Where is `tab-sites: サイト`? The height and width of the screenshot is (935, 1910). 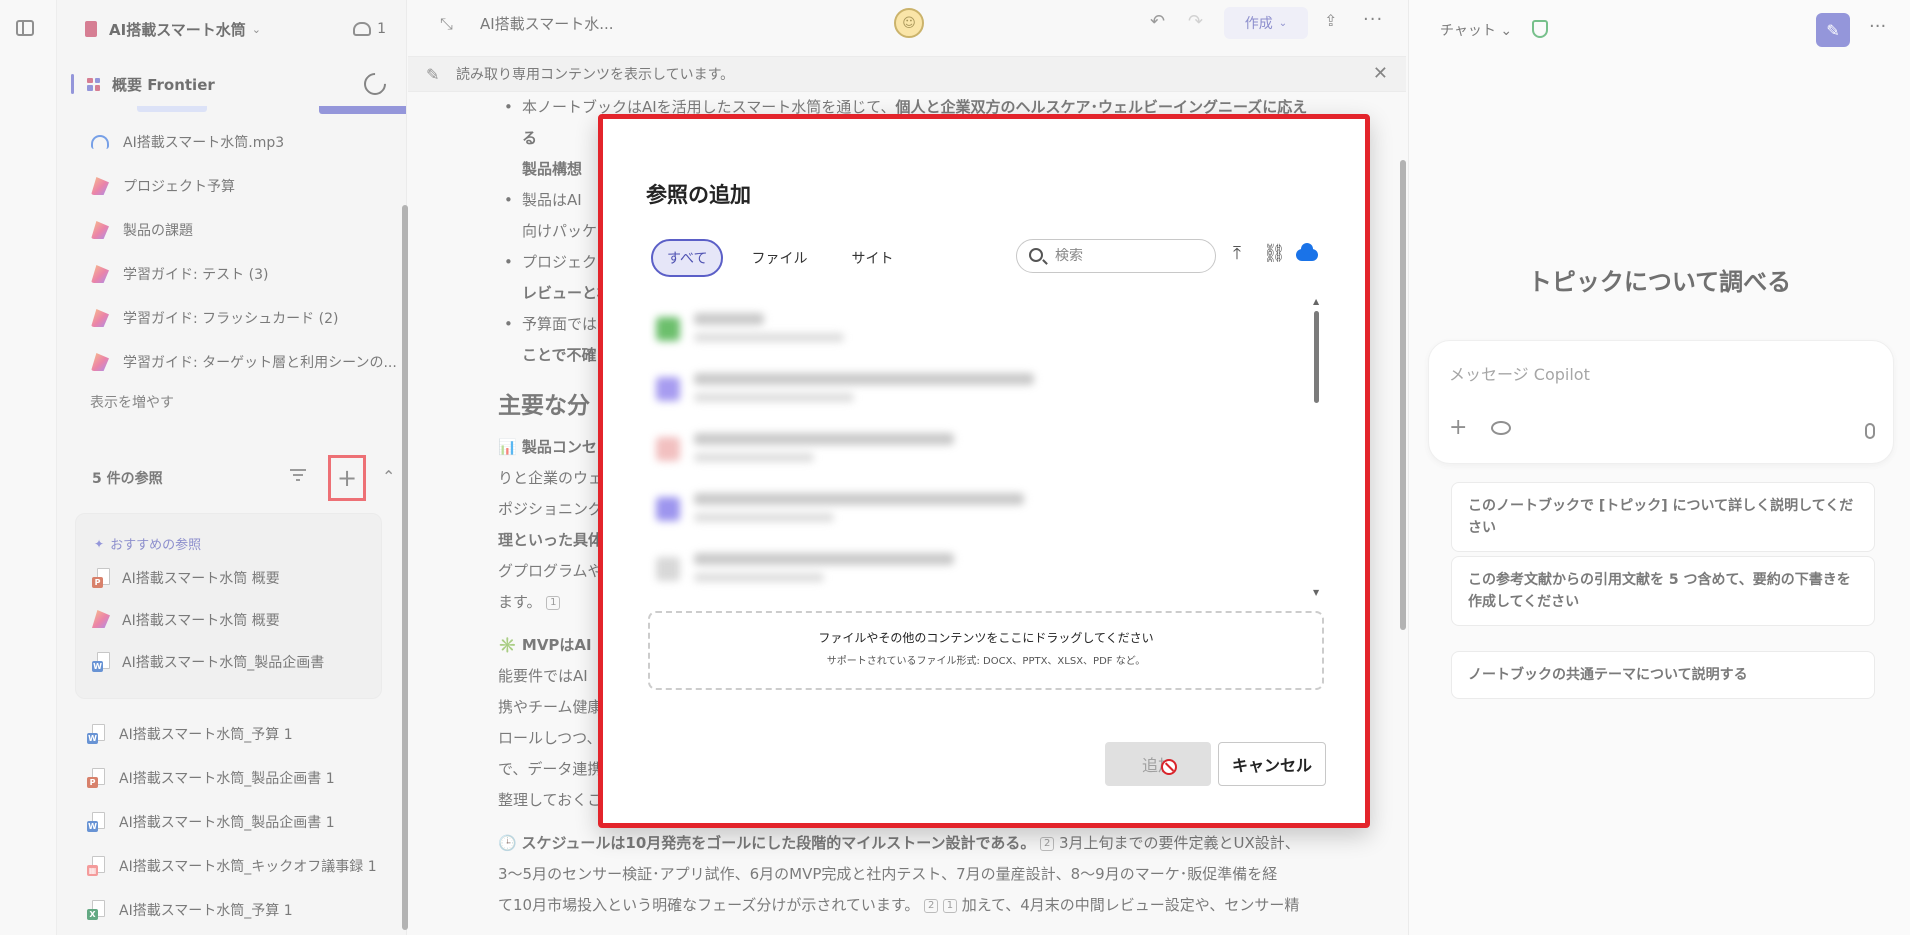 tab-sites: サイト is located at coordinates (872, 258).